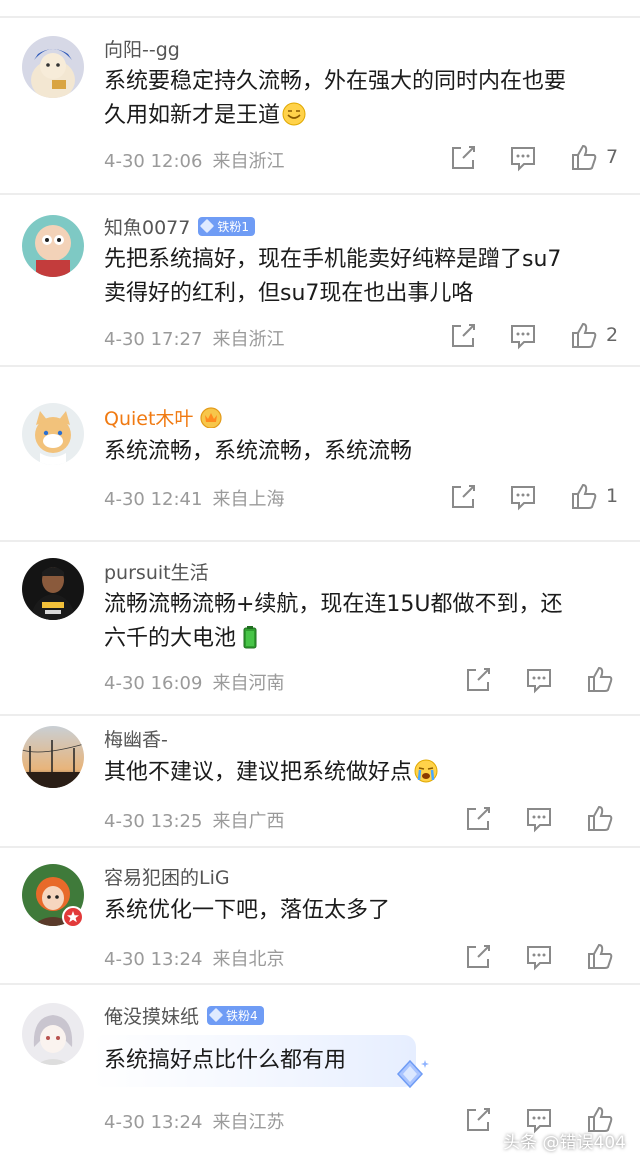 The image size is (640, 1161). What do you see at coordinates (235, 1015) in the screenshot?
I see `fan-badge: 铁粉4` at bounding box center [235, 1015].